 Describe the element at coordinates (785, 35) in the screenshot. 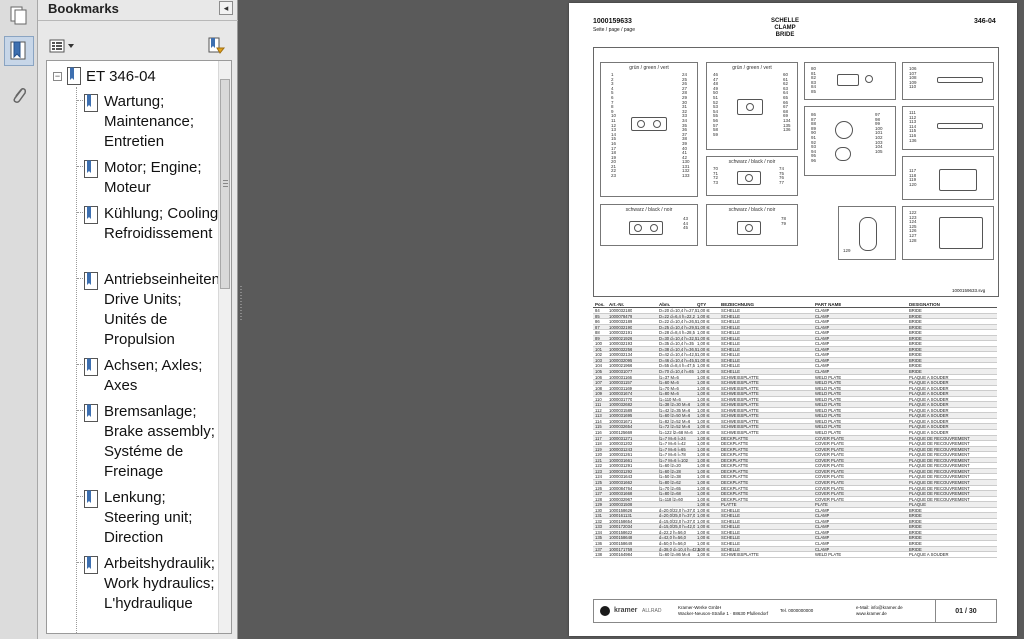

I see `title-fr: BRIDE` at that location.